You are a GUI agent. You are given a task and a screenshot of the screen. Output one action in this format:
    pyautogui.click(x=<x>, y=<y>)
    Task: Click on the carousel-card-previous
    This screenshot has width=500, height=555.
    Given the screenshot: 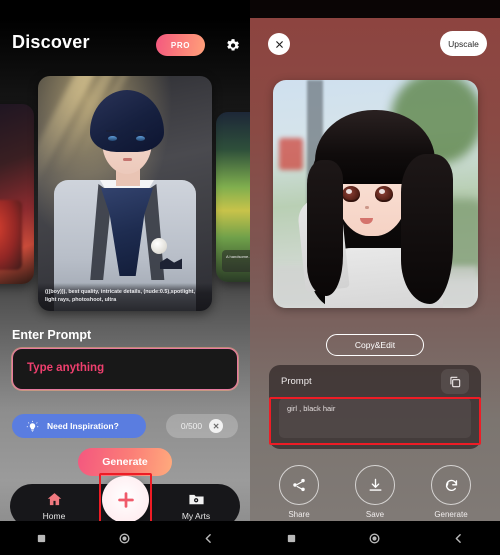 What is the action you would take?
    pyautogui.click(x=17, y=194)
    